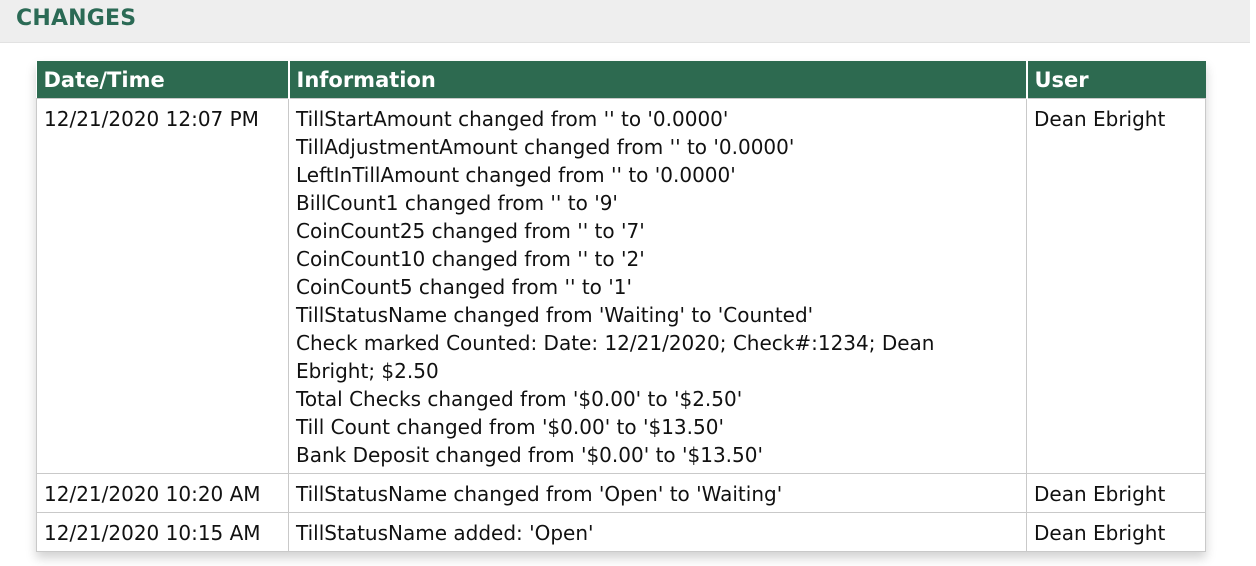 The image size is (1256, 566). Describe the element at coordinates (658, 80) in the screenshot. I see `column-header-information: Information` at that location.